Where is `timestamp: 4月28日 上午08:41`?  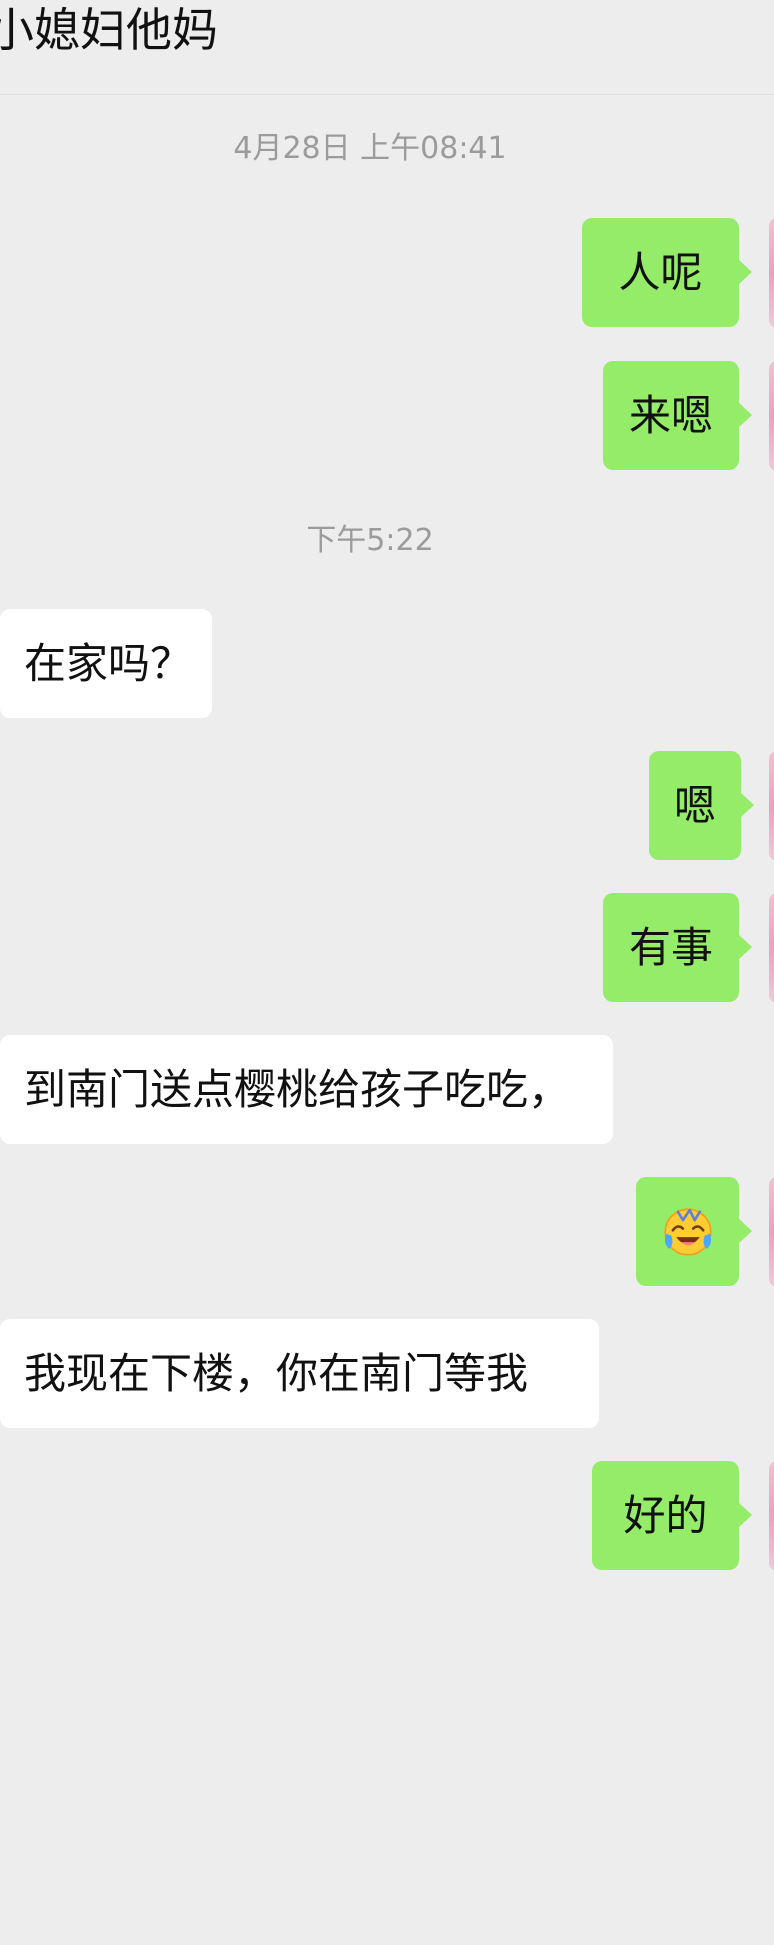
timestamp: 4月28日 上午08:41 is located at coordinates (370, 148).